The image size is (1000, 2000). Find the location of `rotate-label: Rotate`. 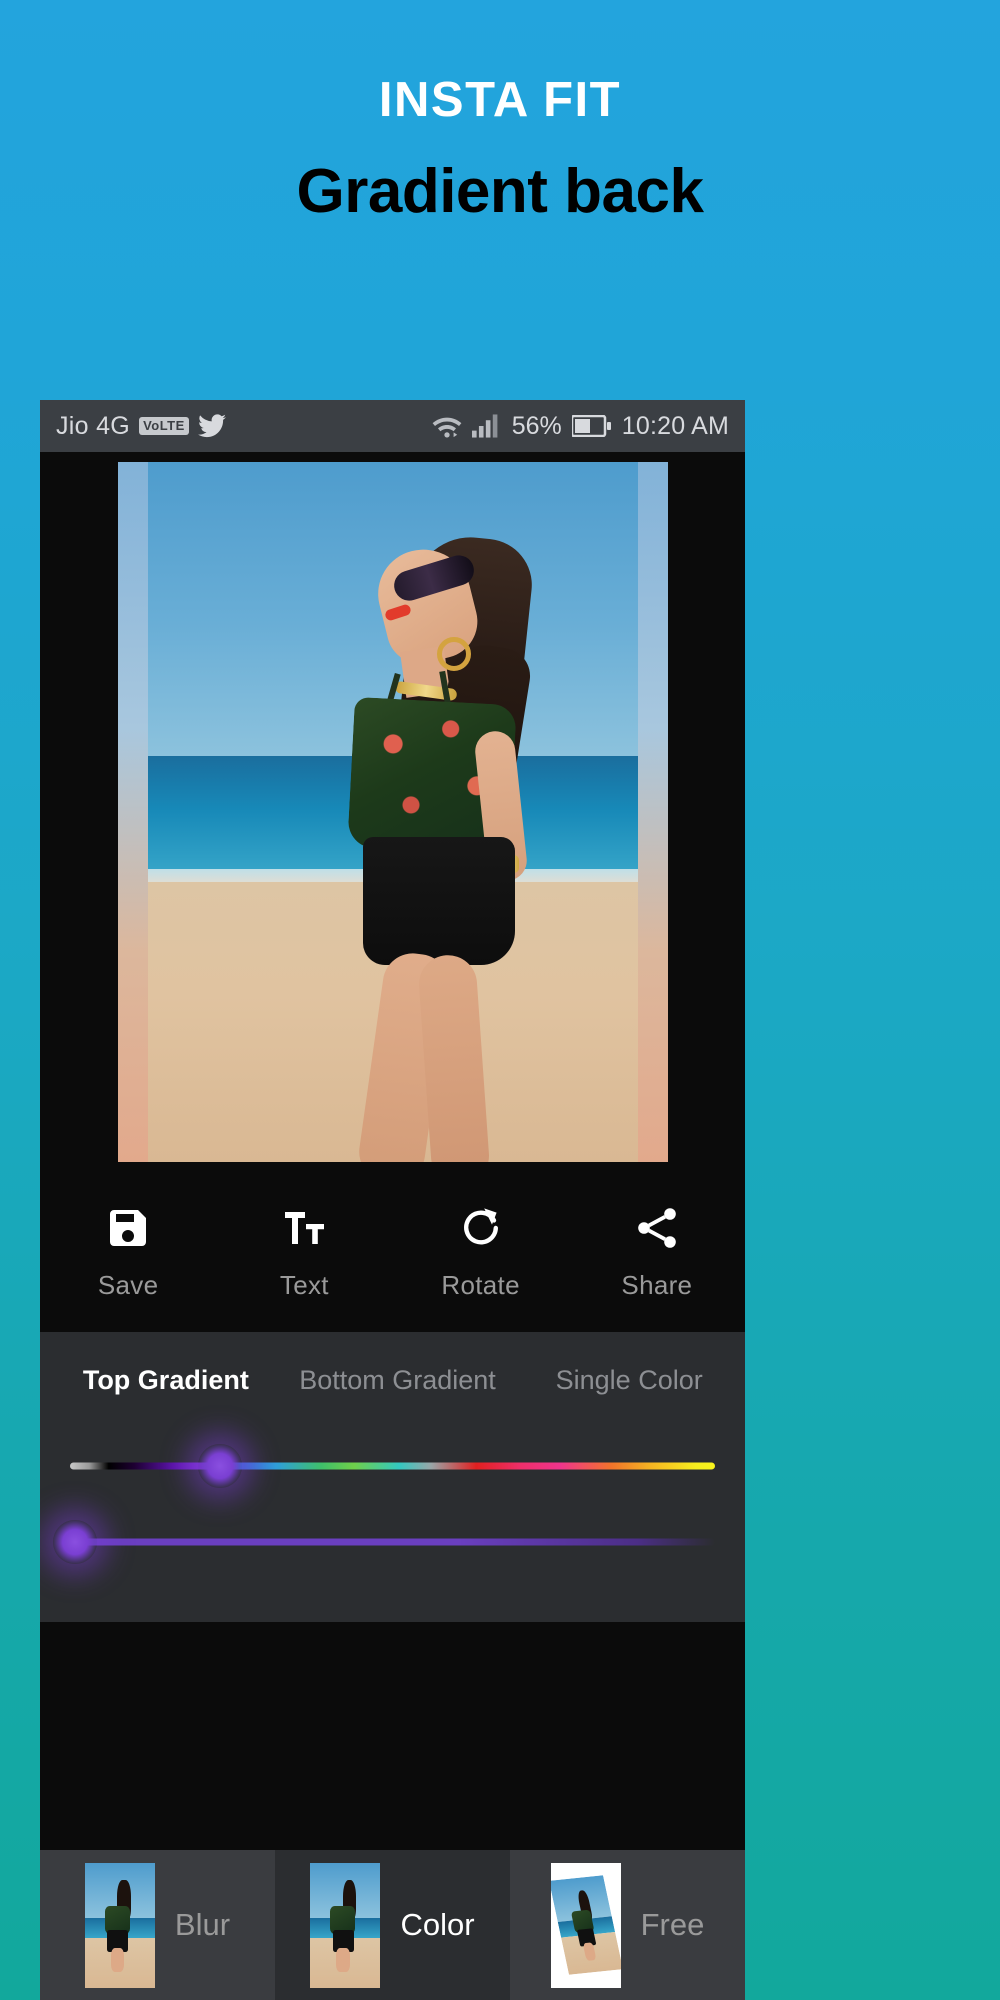

rotate-label: Rotate is located at coordinates (480, 1284).